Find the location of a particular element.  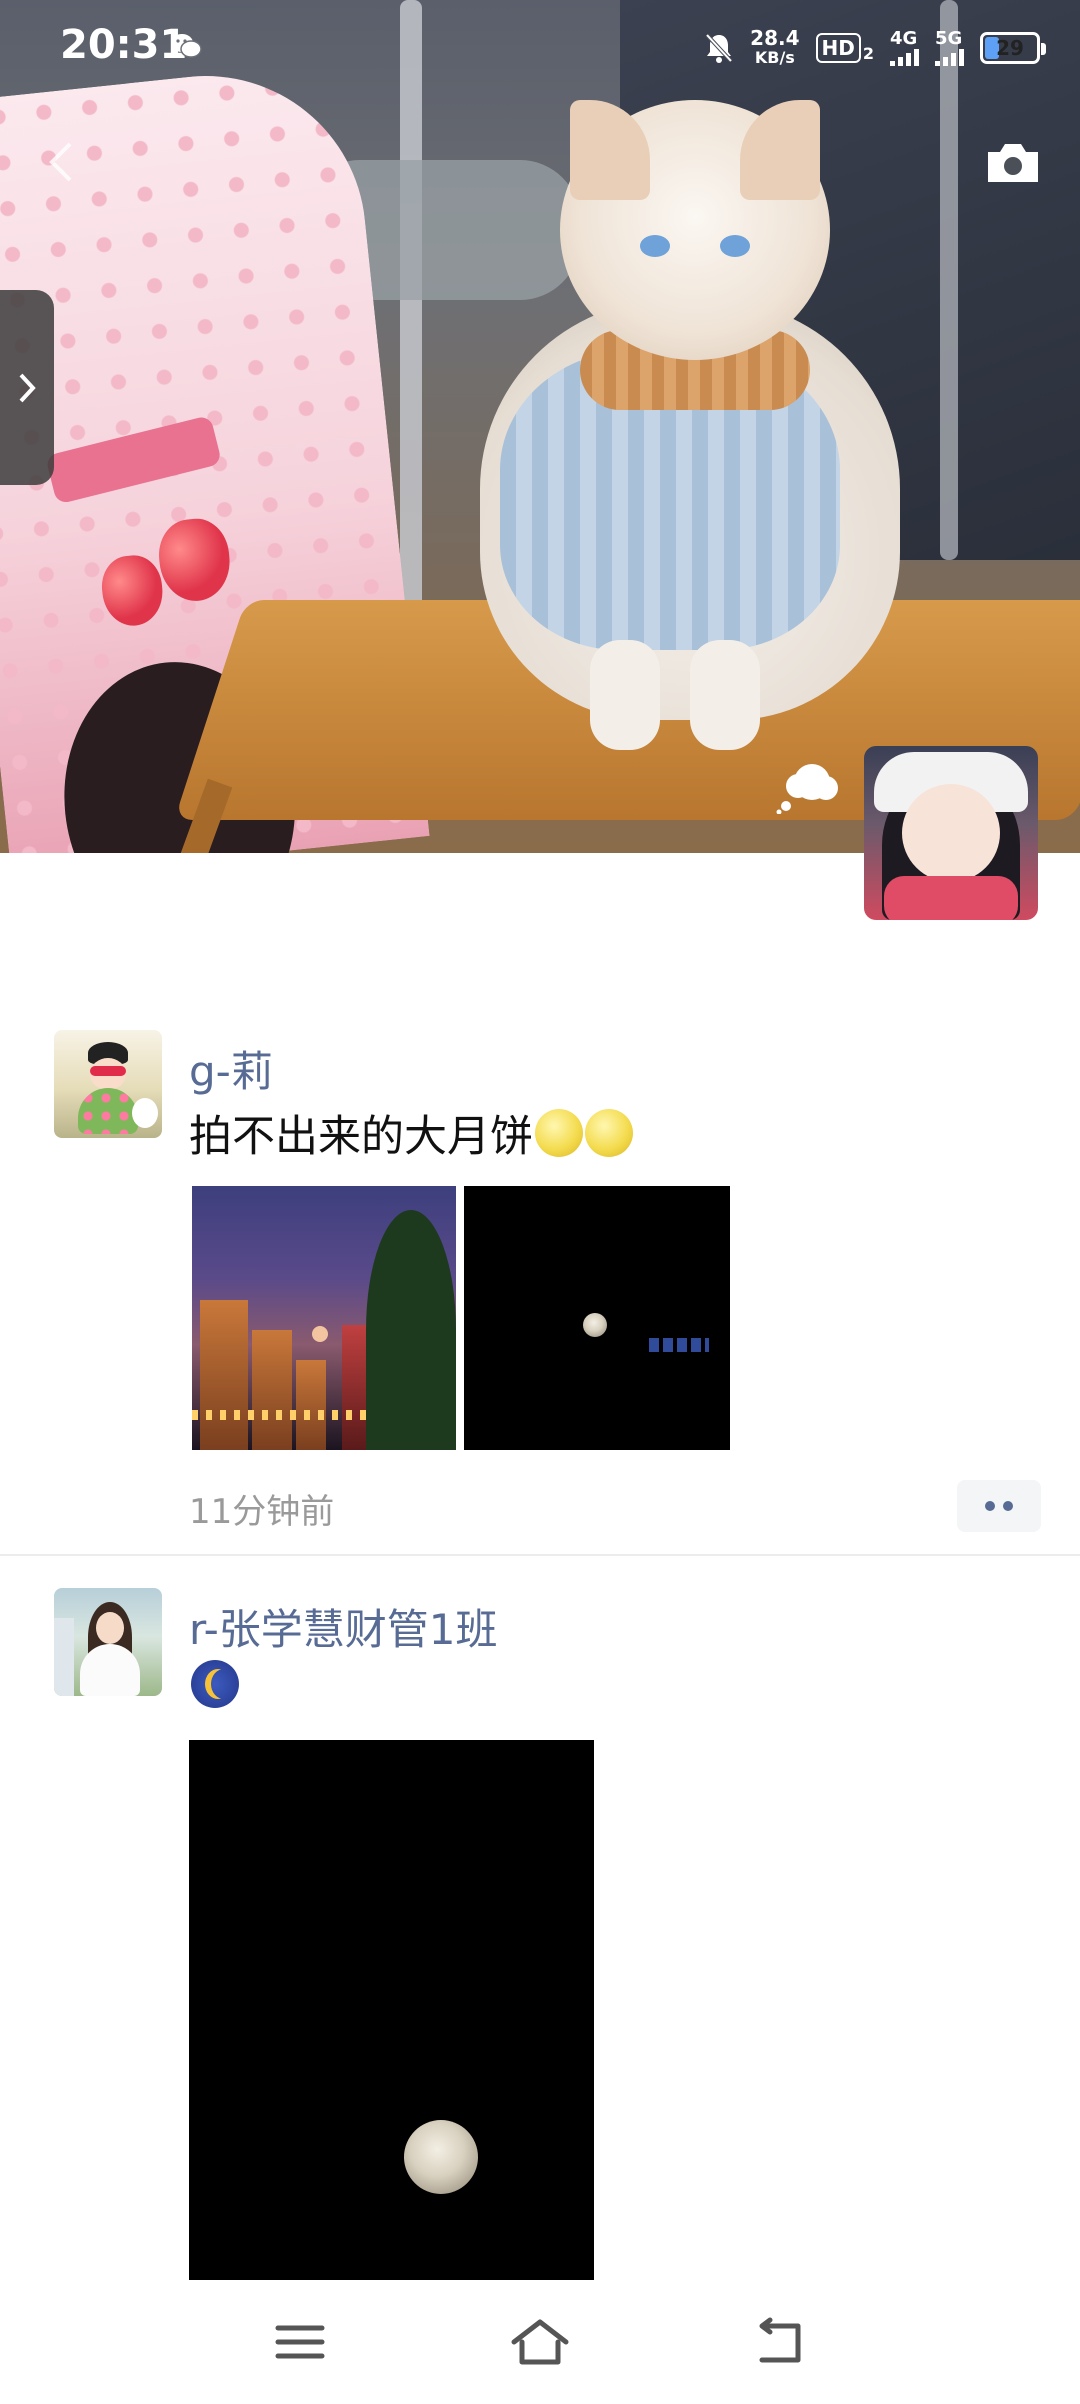

post-photo-city-night is located at coordinates (324, 1318).